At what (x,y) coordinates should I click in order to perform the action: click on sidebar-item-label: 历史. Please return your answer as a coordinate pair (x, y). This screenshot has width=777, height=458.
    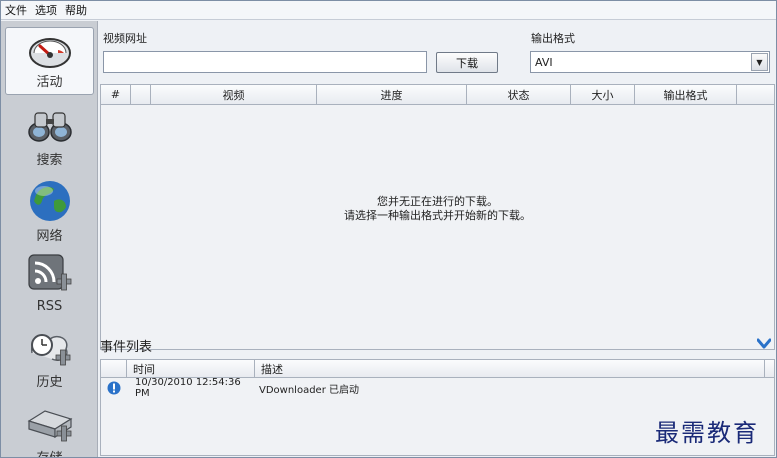
    Looking at the image, I should click on (49, 382).